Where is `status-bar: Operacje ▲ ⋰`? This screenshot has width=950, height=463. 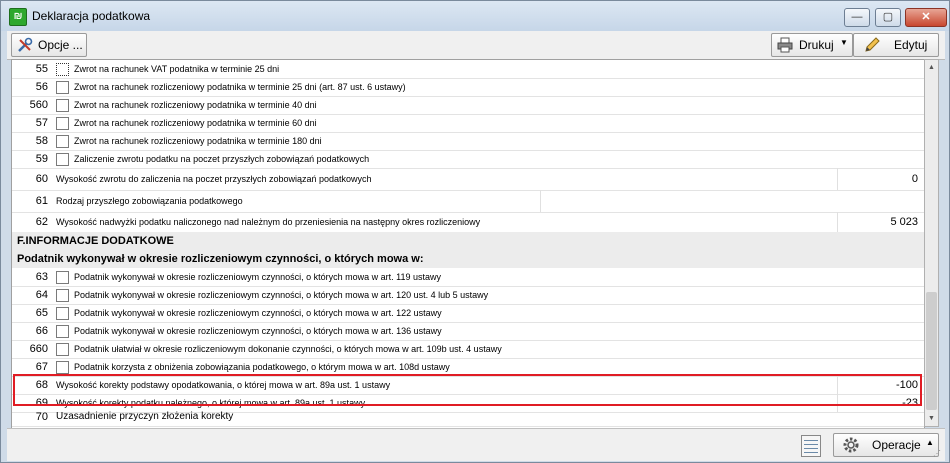
status-bar: Operacje ▲ ⋰ is located at coordinates (476, 444).